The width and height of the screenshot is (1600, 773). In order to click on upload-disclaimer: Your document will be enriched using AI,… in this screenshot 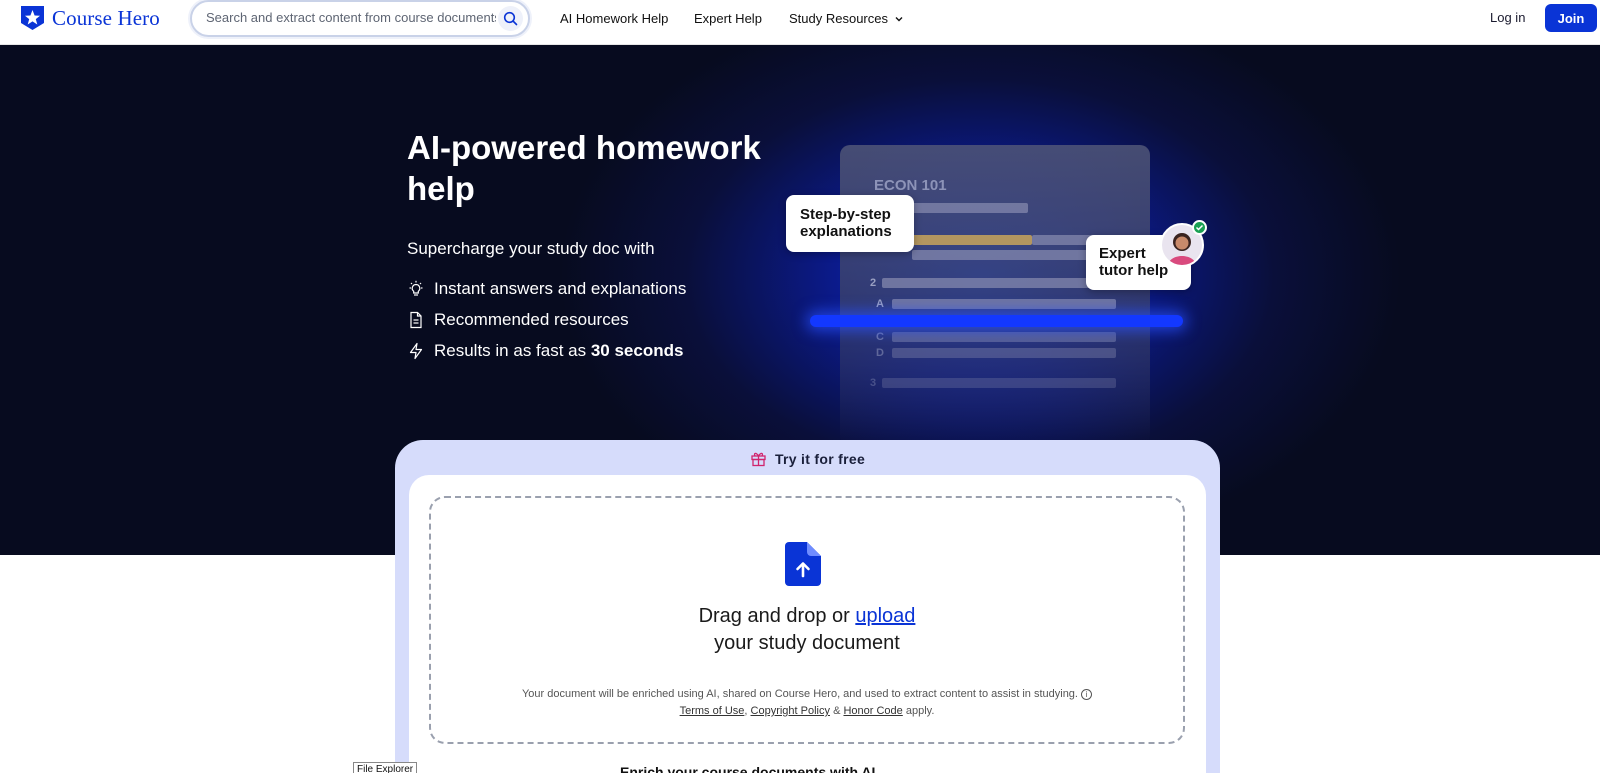, I will do `click(807, 703)`.